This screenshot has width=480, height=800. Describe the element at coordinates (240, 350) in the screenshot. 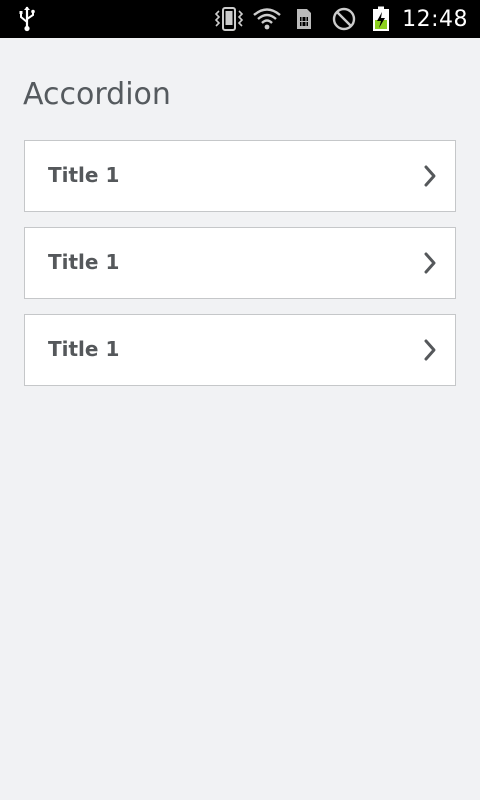

I see `accordion-item-3: Title 1` at that location.